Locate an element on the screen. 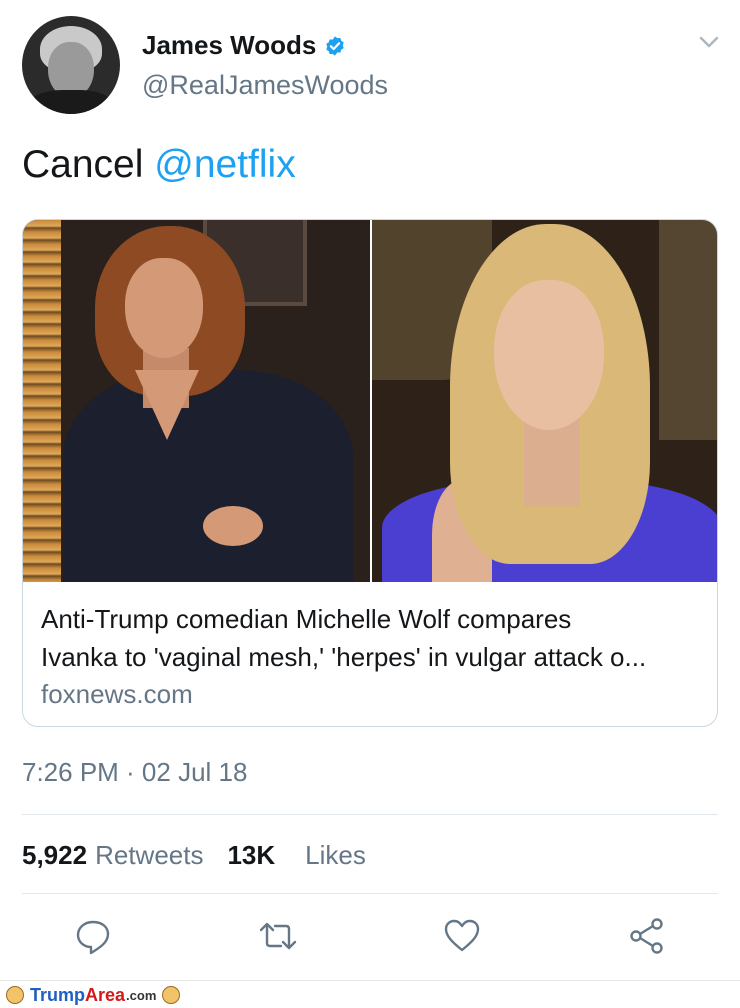 Image resolution: width=740 pixels, height=1008 pixels. window-blinds is located at coordinates (42, 401).